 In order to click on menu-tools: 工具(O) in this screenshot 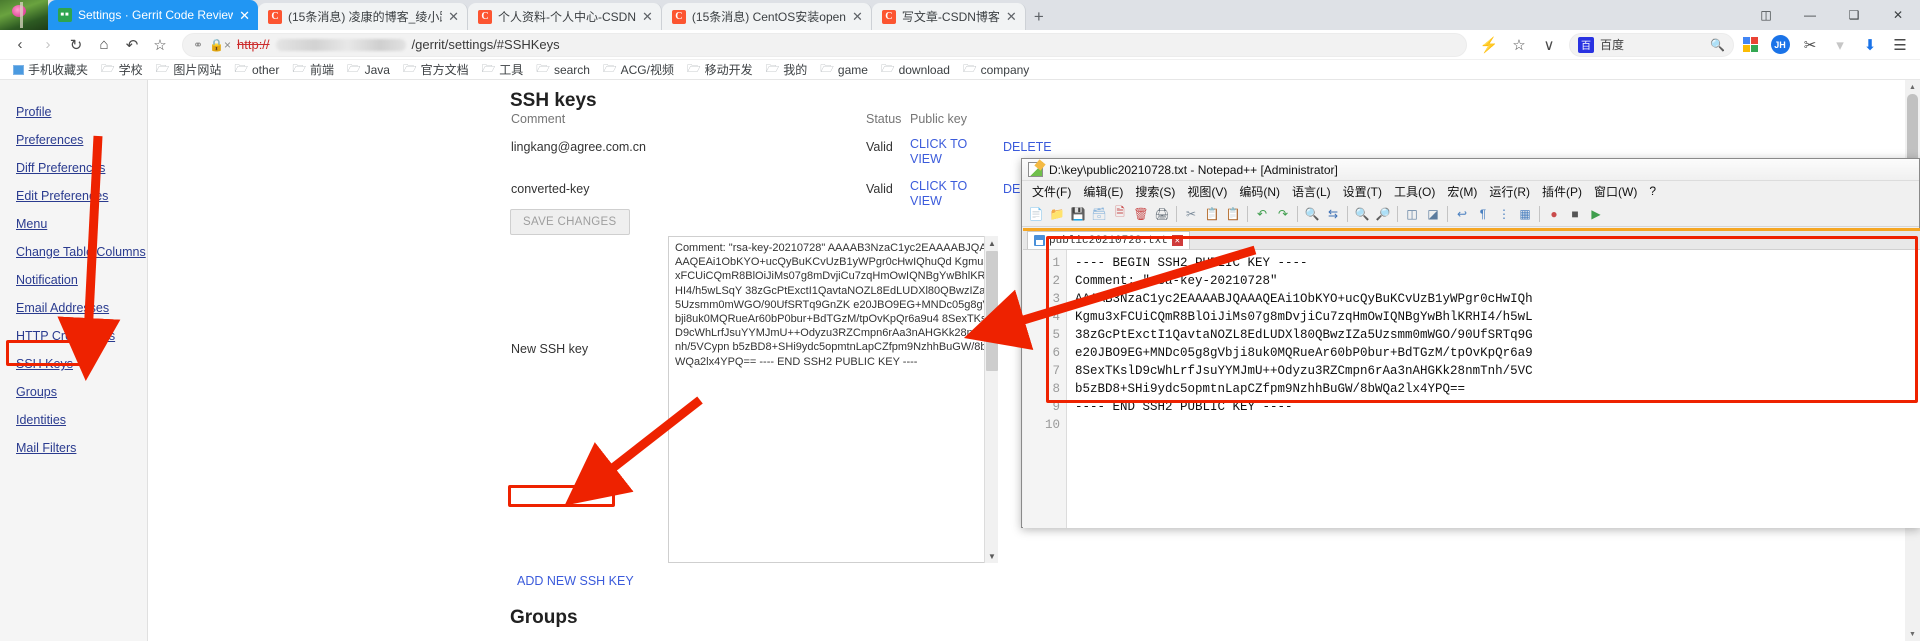, I will do `click(1414, 191)`.